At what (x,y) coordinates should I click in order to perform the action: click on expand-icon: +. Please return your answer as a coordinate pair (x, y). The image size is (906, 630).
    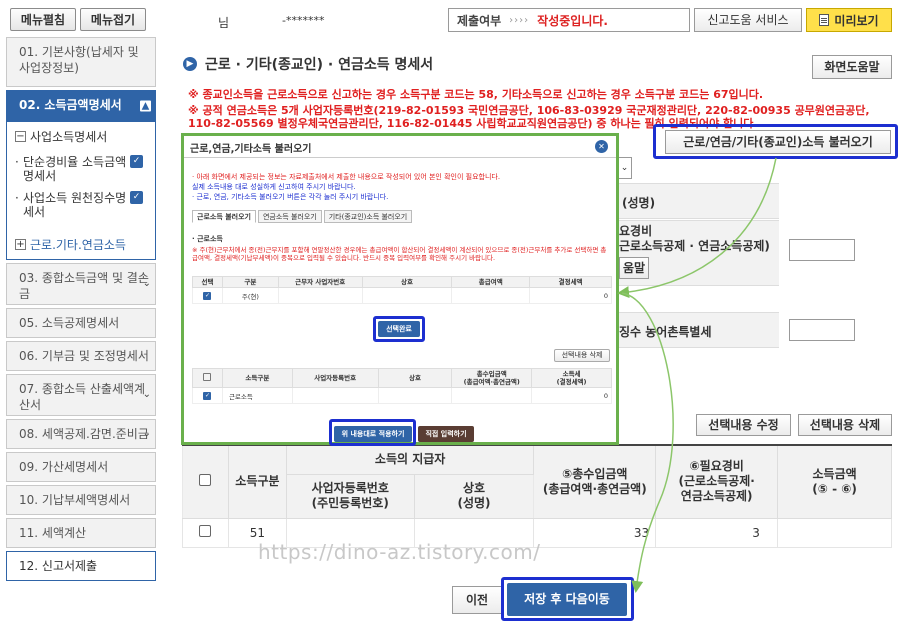
    Looking at the image, I should click on (20, 244).